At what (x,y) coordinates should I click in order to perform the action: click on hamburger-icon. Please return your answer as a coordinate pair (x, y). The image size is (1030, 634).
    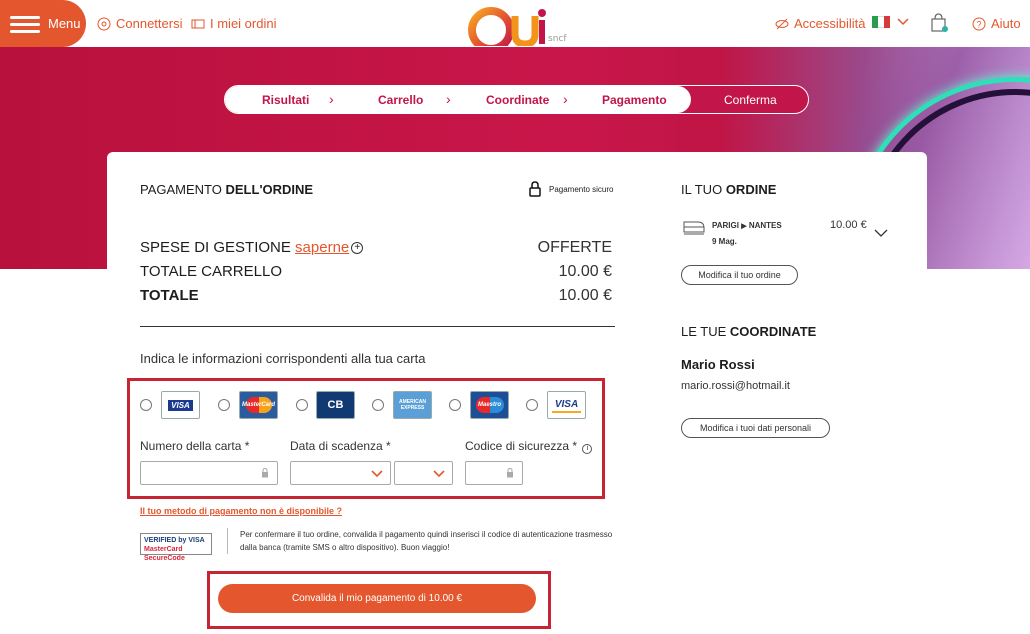
    Looking at the image, I should click on (25, 24).